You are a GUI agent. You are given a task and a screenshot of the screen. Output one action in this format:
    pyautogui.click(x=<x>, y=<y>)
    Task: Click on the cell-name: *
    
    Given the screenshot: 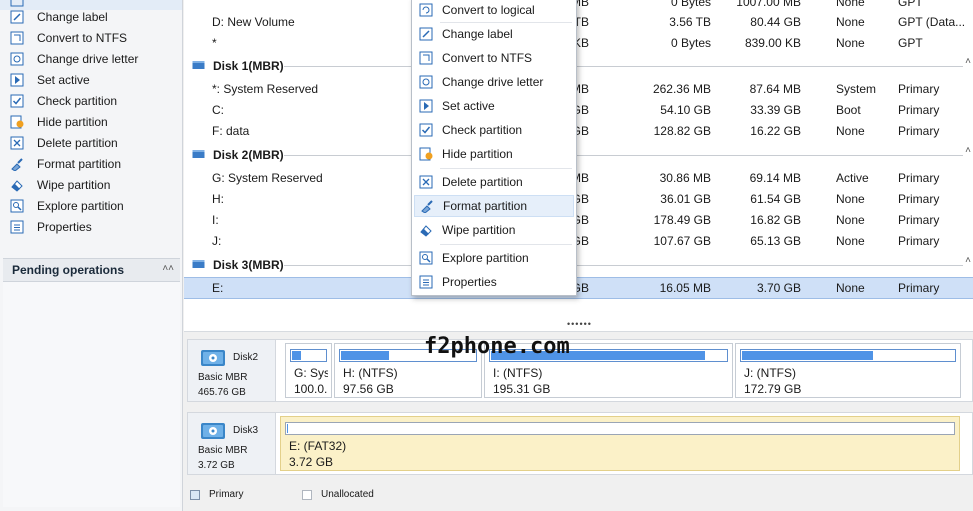 What is the action you would take?
    pyautogui.click(x=214, y=43)
    